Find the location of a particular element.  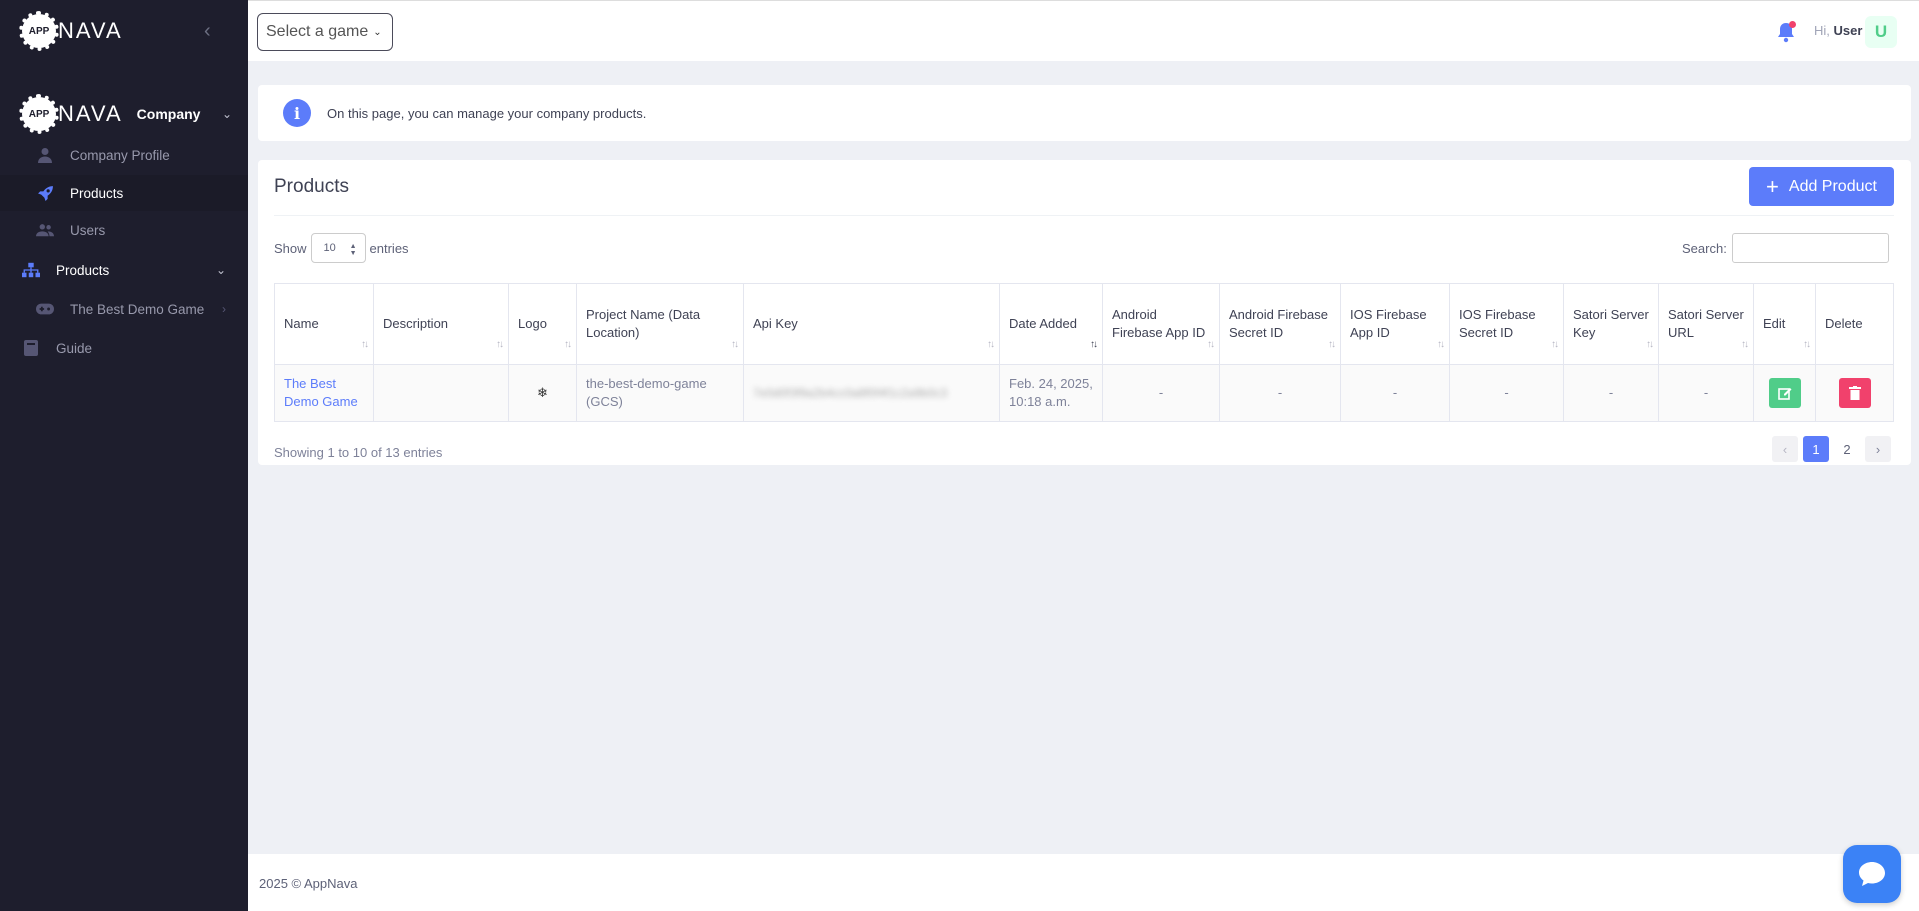

cell-edit is located at coordinates (1784, 393).